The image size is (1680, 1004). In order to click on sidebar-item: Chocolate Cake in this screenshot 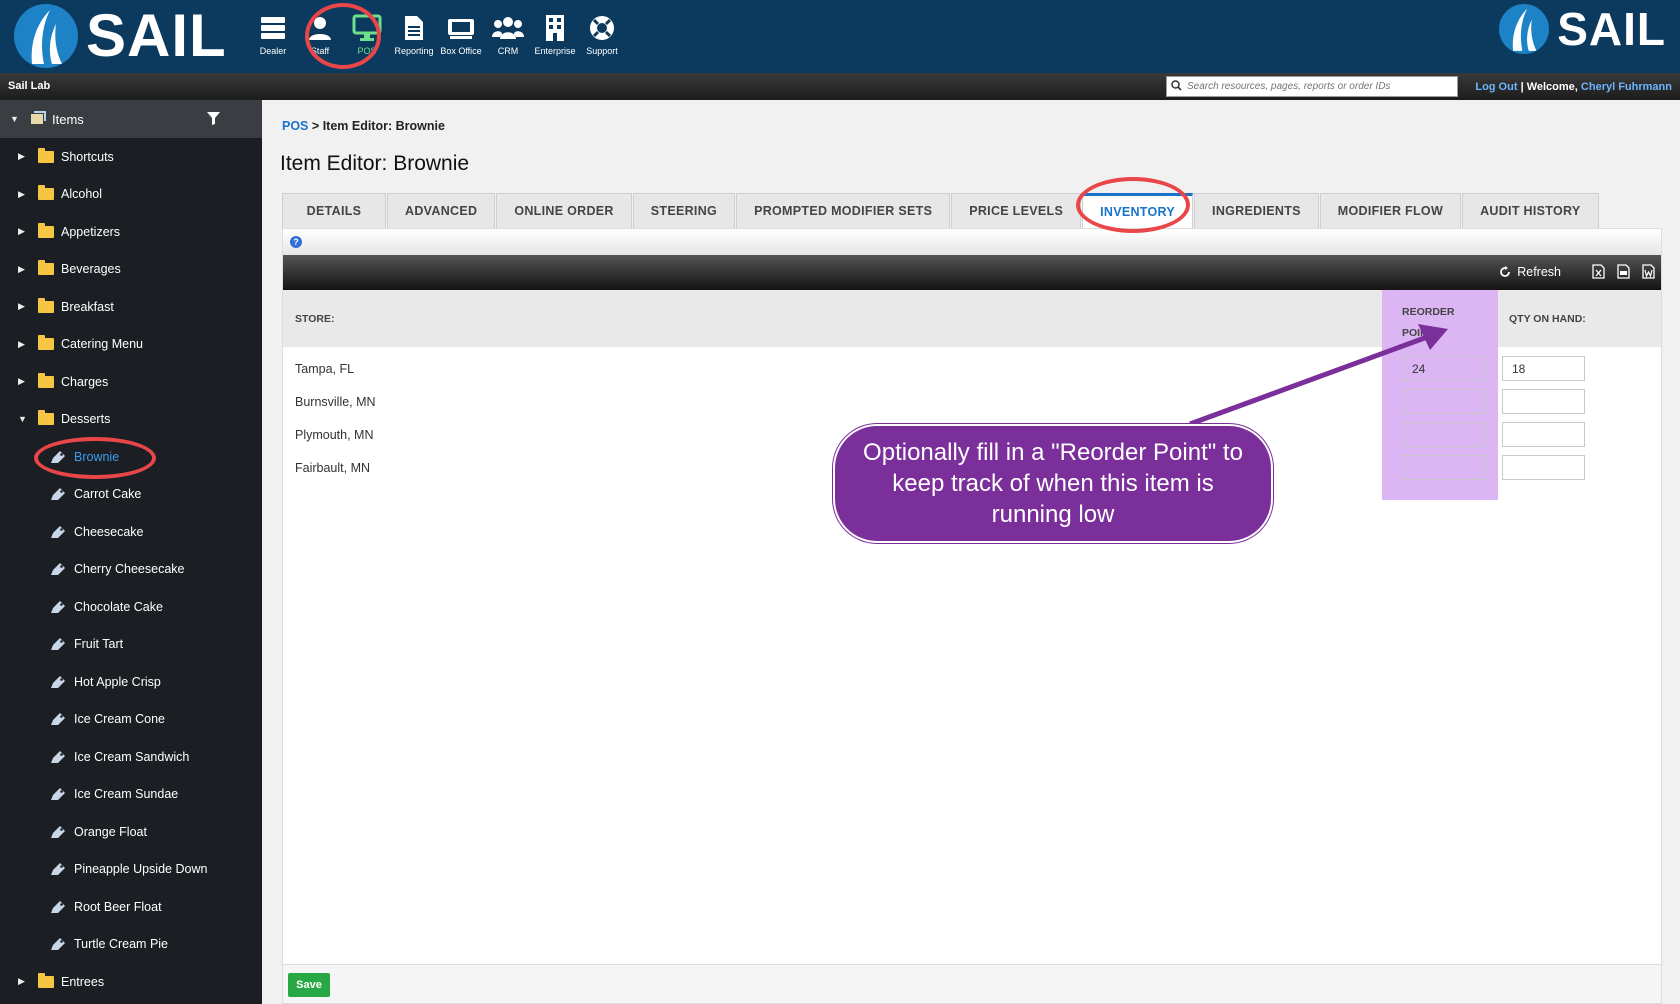, I will do `click(131, 607)`.